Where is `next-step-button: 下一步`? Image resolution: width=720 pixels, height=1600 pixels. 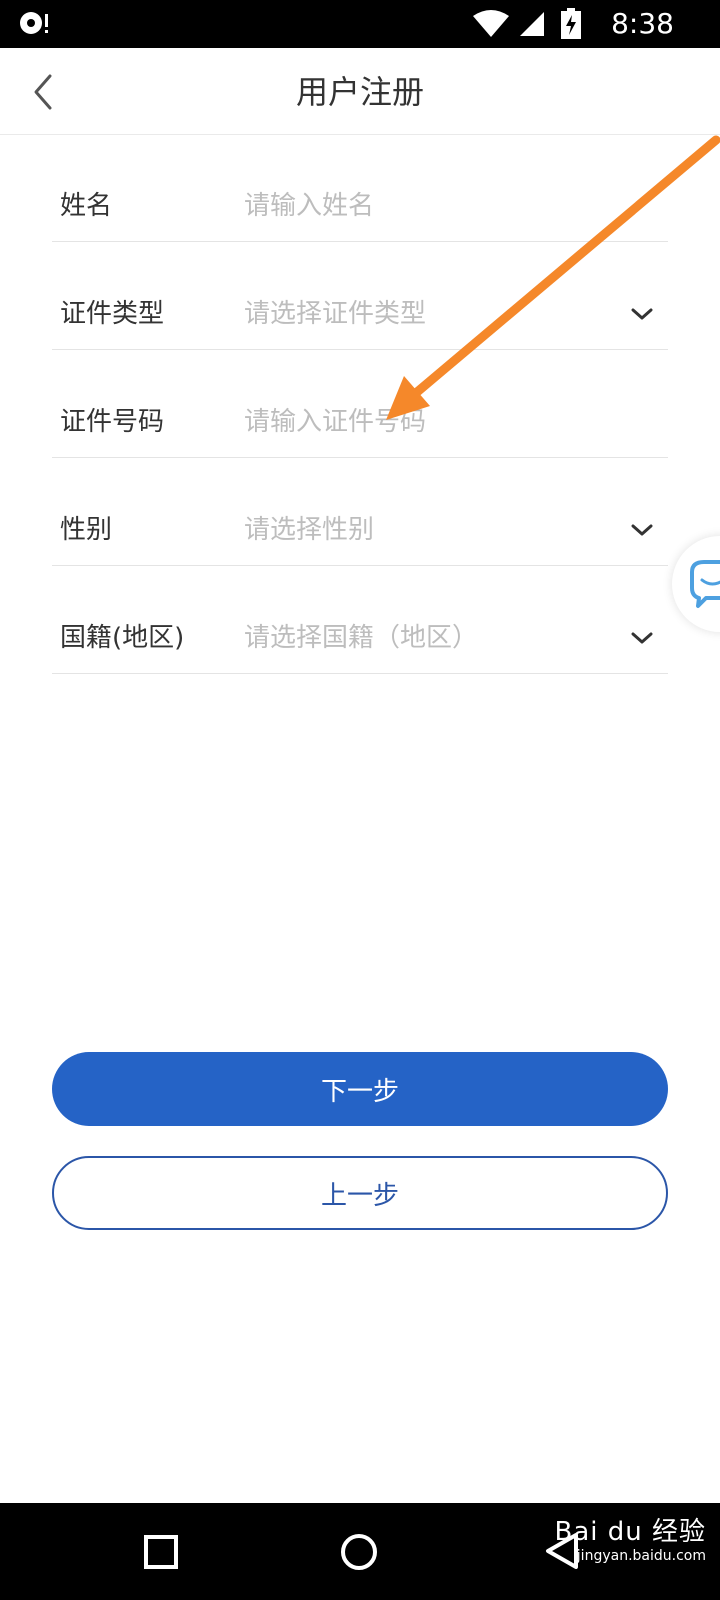
next-step-button: 下一步 is located at coordinates (360, 1089).